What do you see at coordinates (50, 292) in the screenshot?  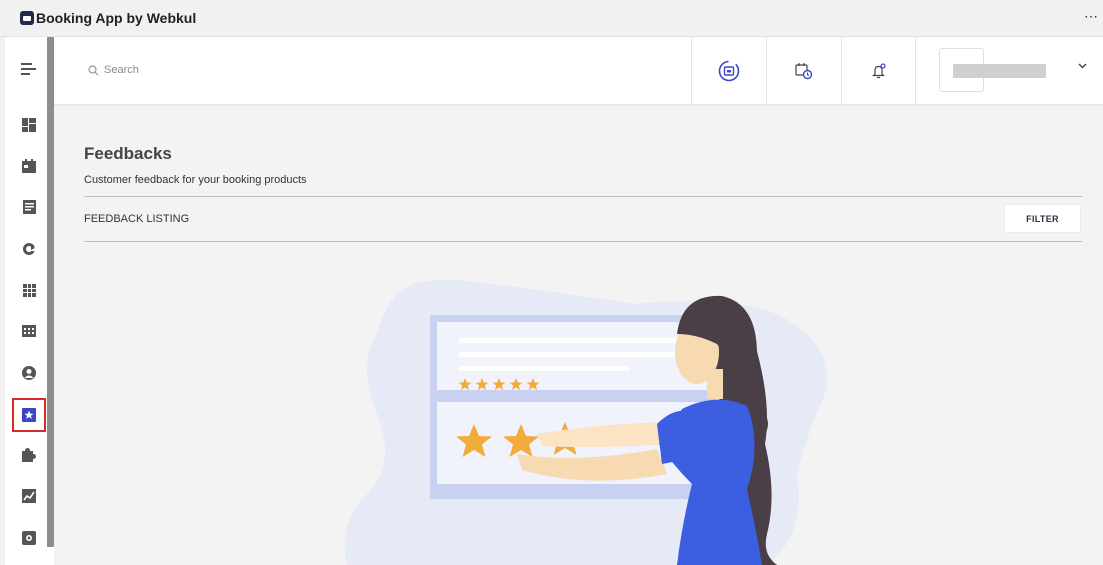 I see `sidebar-scrollbar` at bounding box center [50, 292].